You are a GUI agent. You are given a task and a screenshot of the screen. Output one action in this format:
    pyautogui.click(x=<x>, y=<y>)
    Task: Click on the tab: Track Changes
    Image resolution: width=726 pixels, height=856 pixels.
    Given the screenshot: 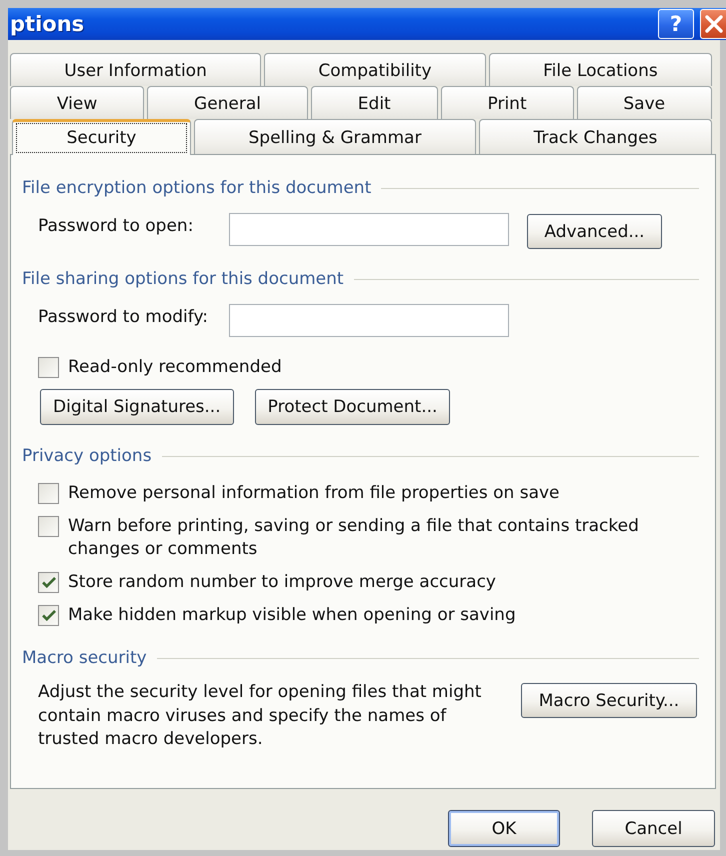 What is the action you would take?
    pyautogui.click(x=595, y=136)
    